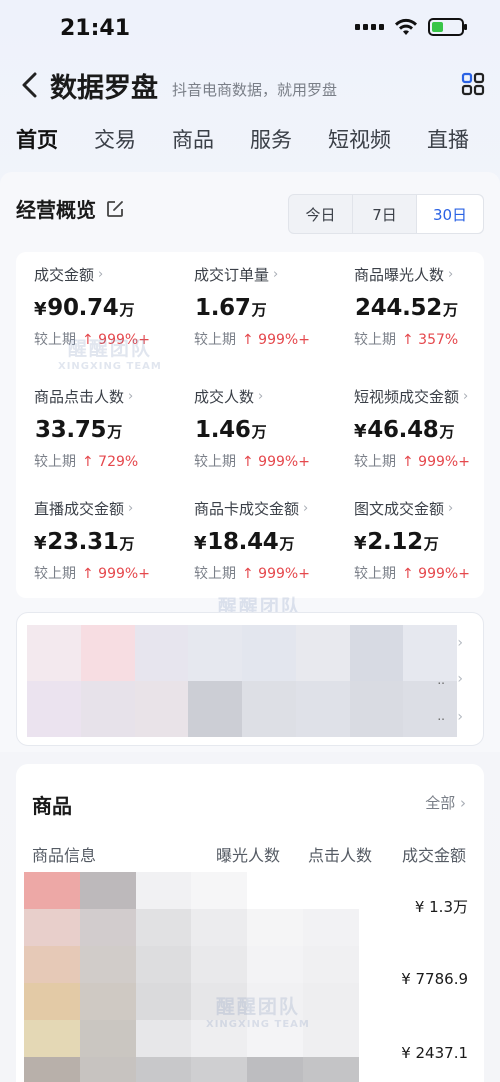 The width and height of the screenshot is (500, 1082). Describe the element at coordinates (223, 308) in the screenshot. I see `metric-number: 1.67` at that location.